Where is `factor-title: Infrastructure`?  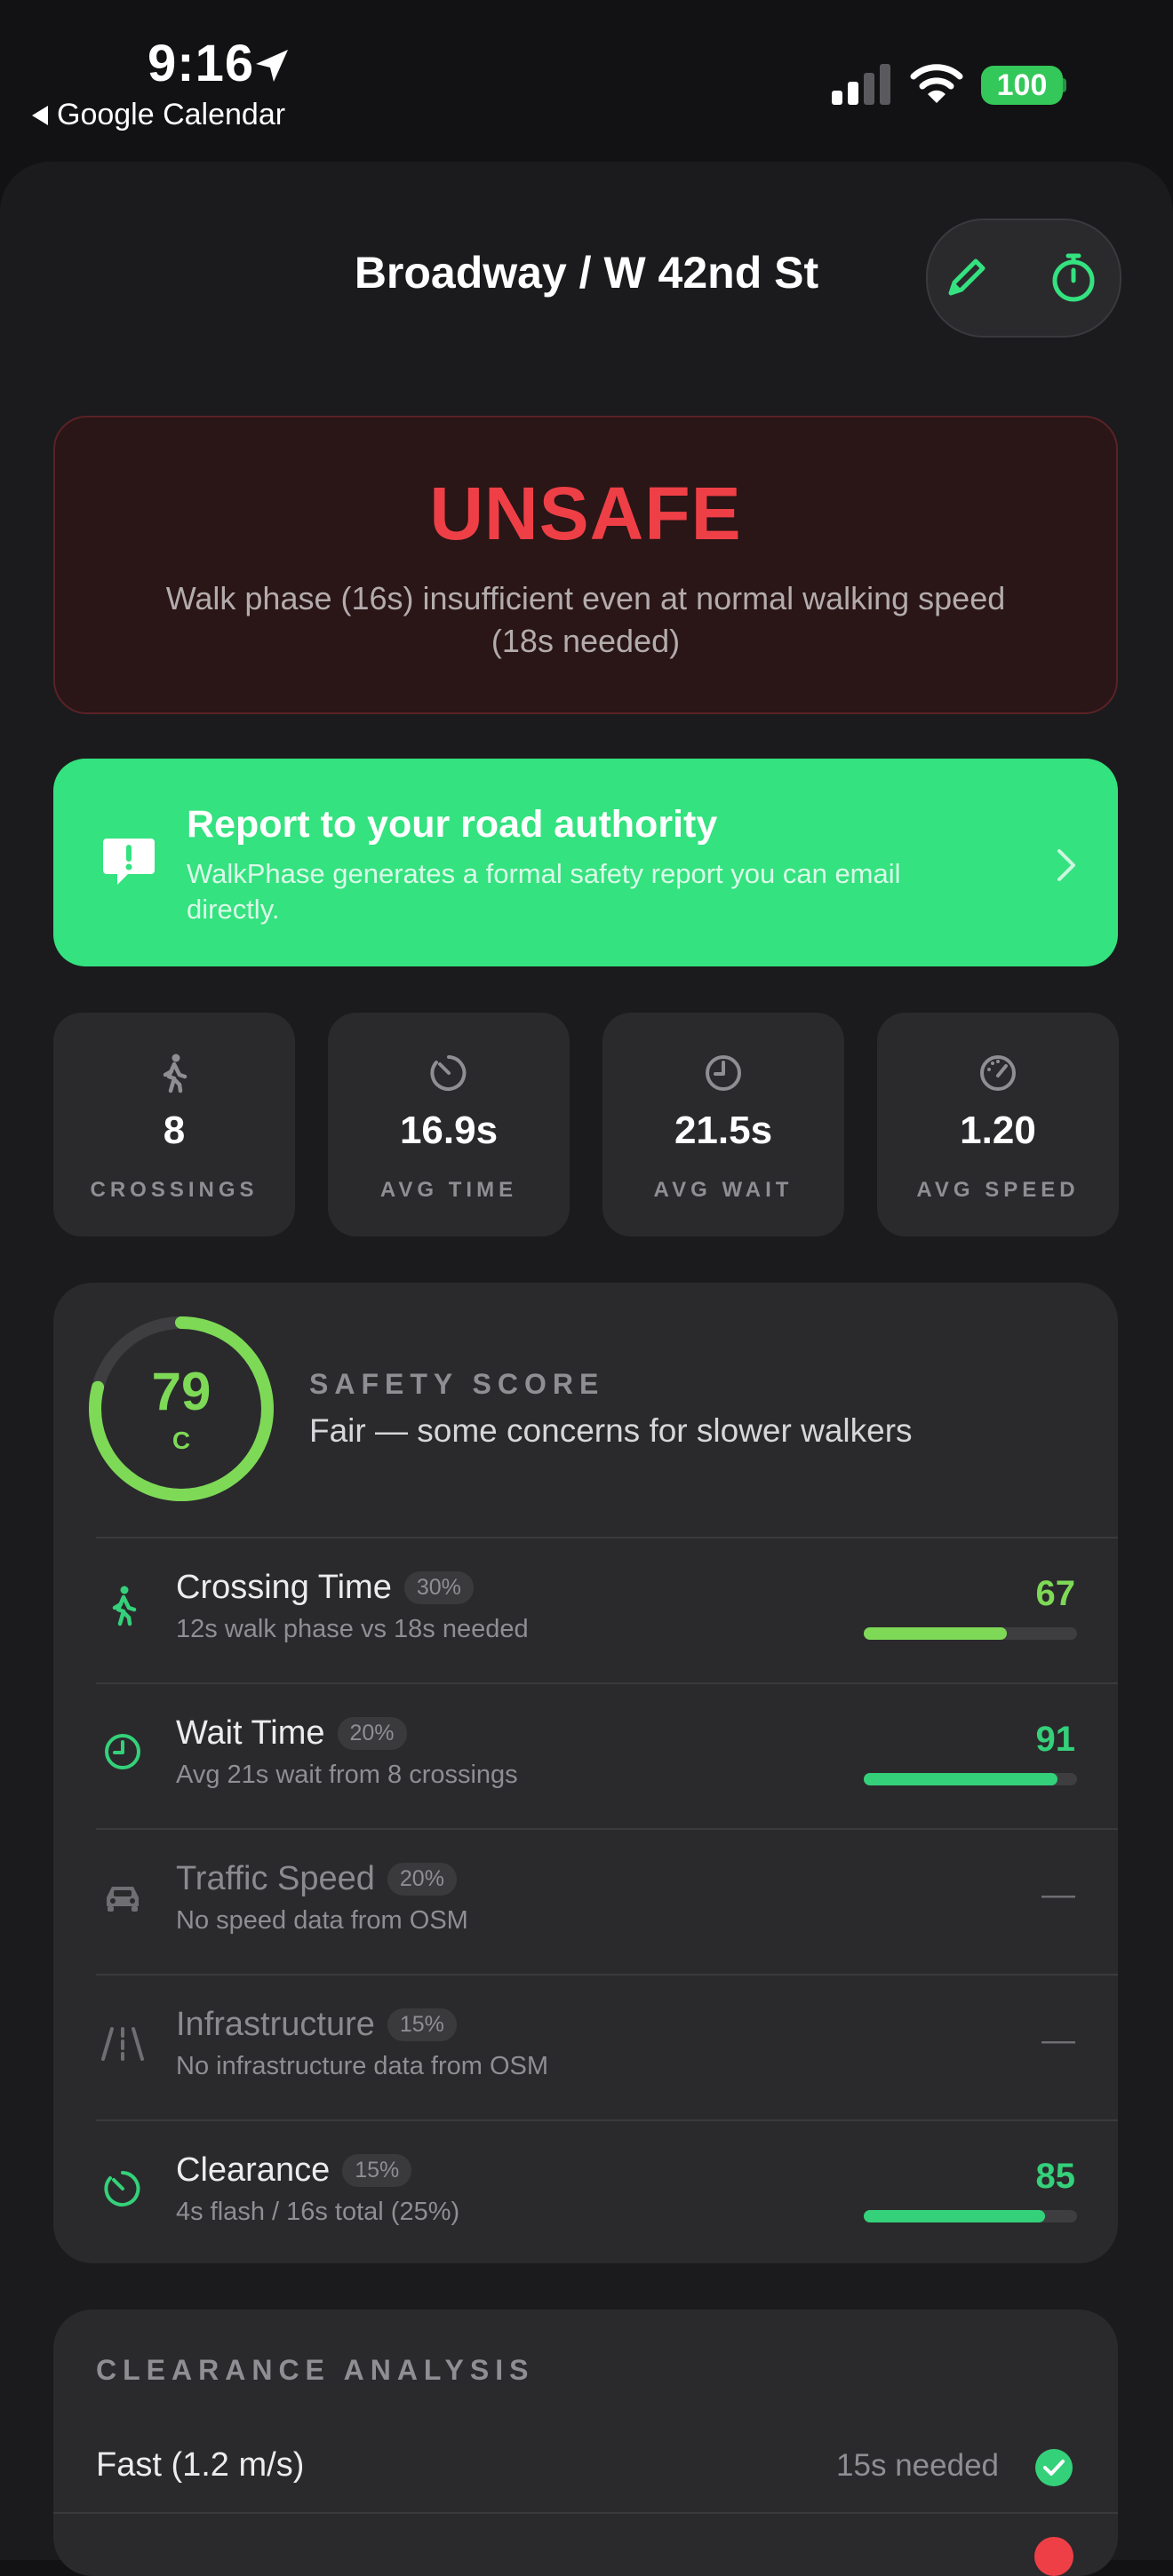
factor-title: Infrastructure is located at coordinates (276, 2024).